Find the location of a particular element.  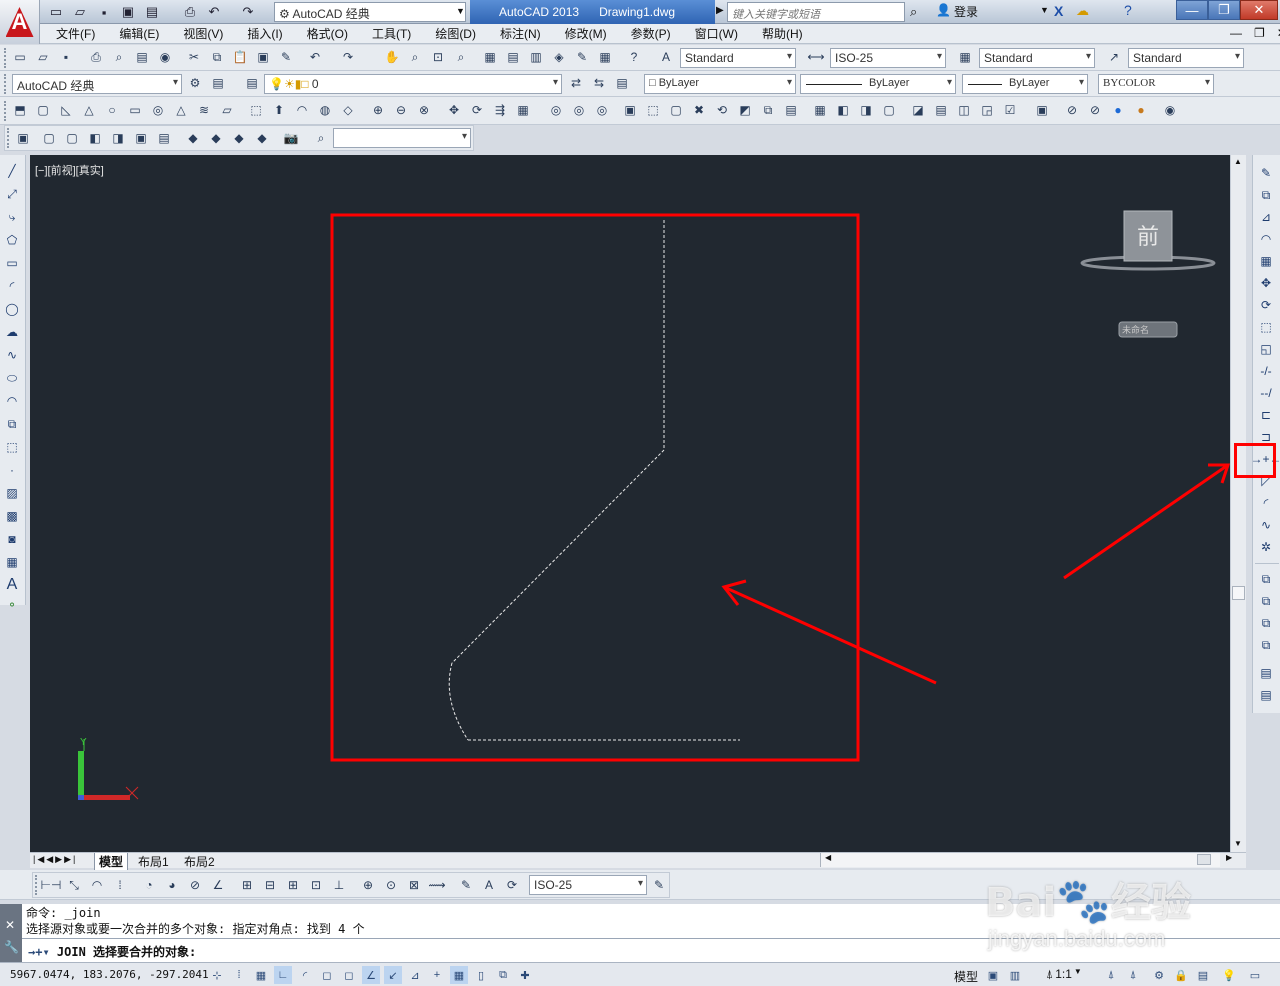

match-properties-icon: ▣ is located at coordinates (263, 57).